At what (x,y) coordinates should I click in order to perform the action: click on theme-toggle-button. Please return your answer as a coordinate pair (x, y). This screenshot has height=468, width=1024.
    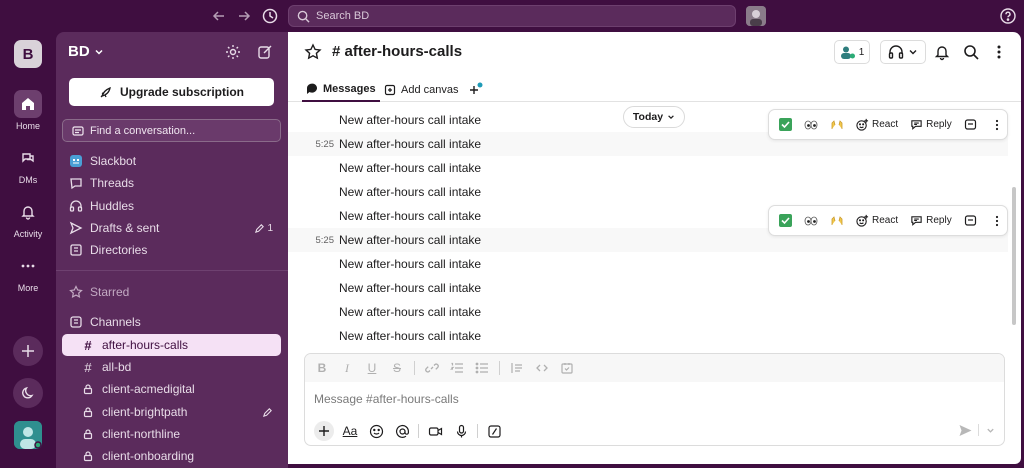
    Looking at the image, I should click on (28, 393).